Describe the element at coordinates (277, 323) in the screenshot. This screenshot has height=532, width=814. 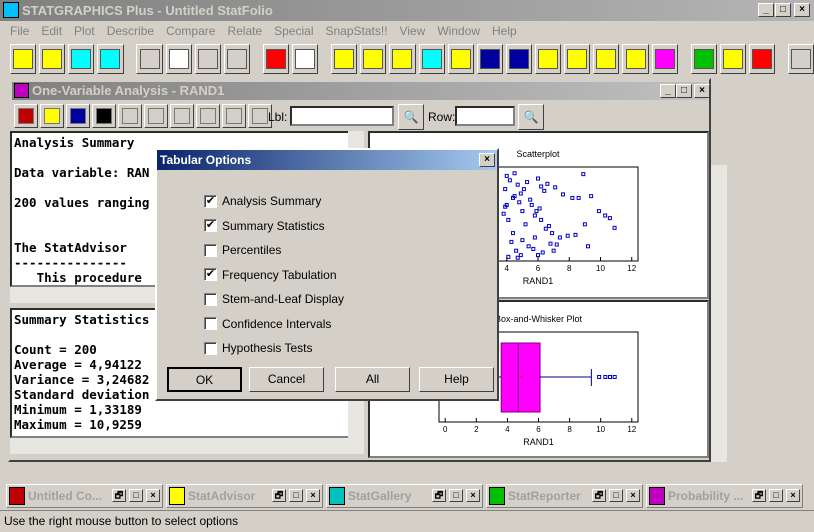
I see `option-label: Confidence Intervals` at that location.